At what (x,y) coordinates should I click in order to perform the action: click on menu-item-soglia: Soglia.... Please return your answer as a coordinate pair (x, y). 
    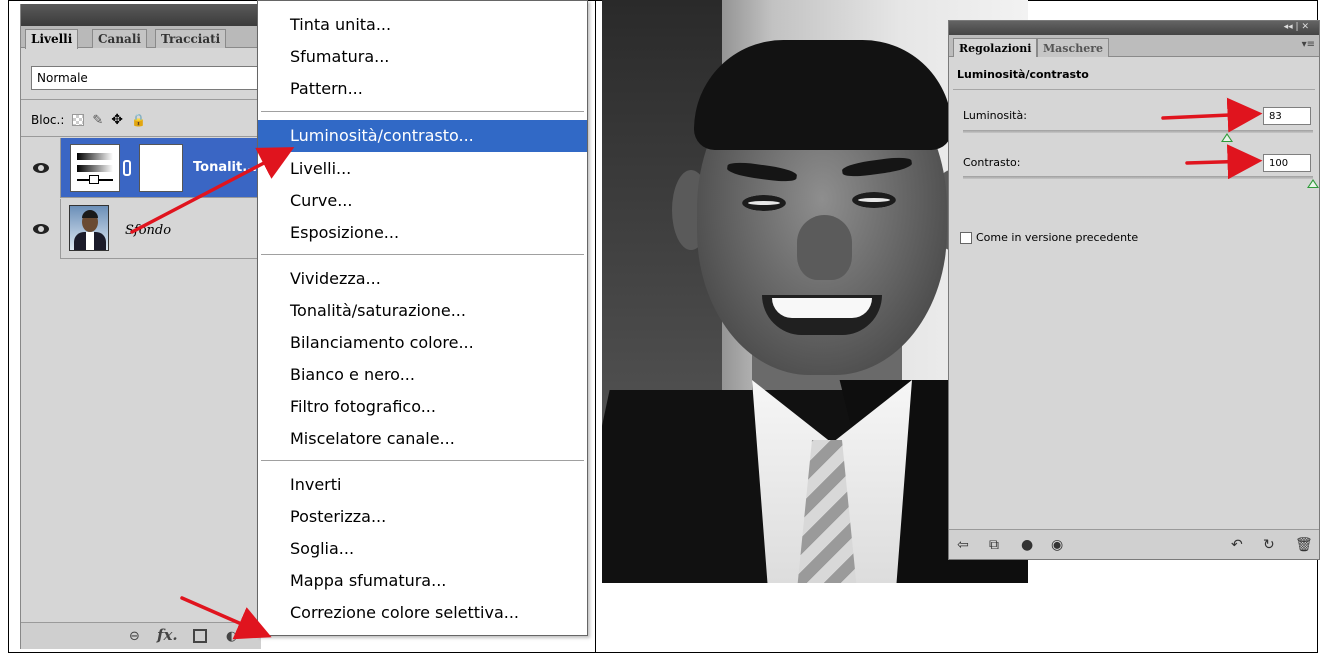
    Looking at the image, I should click on (422, 549).